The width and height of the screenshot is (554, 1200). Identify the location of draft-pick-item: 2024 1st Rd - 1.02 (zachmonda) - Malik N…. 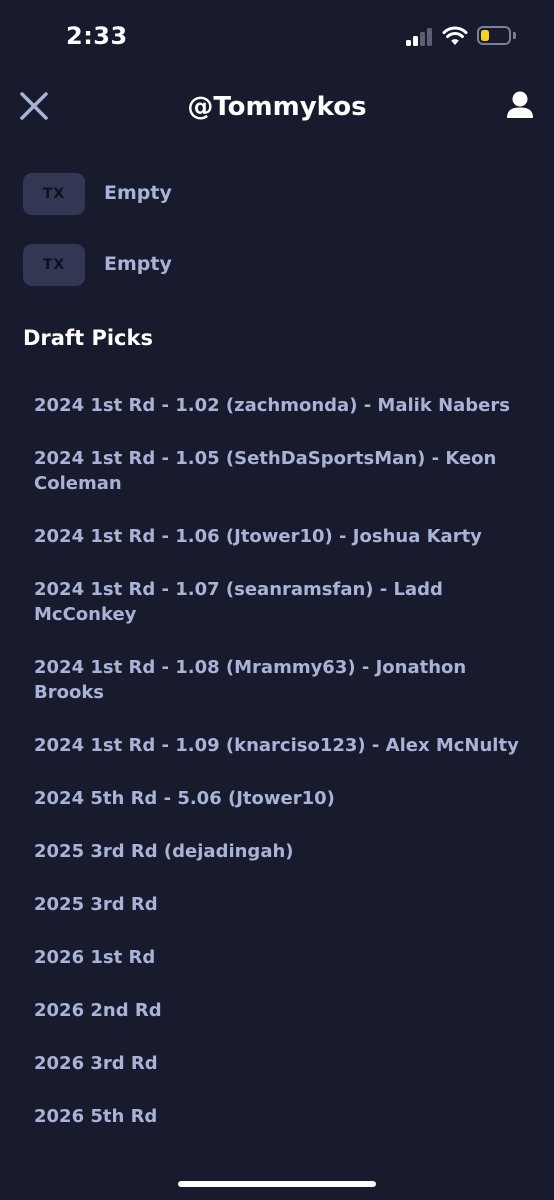
(284, 405).